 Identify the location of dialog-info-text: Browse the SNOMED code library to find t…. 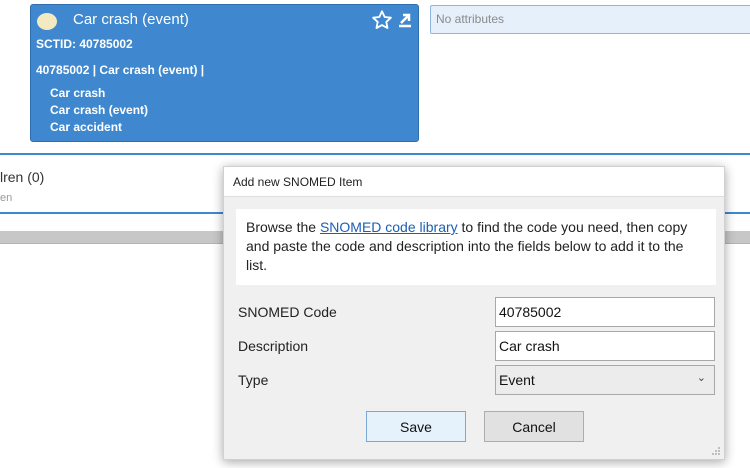
(476, 247).